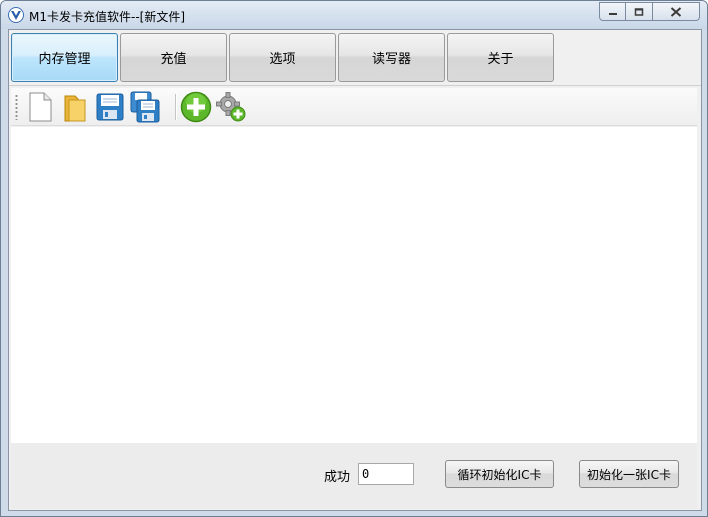  I want to click on tab-reader-writer: 读写器, so click(391, 57).